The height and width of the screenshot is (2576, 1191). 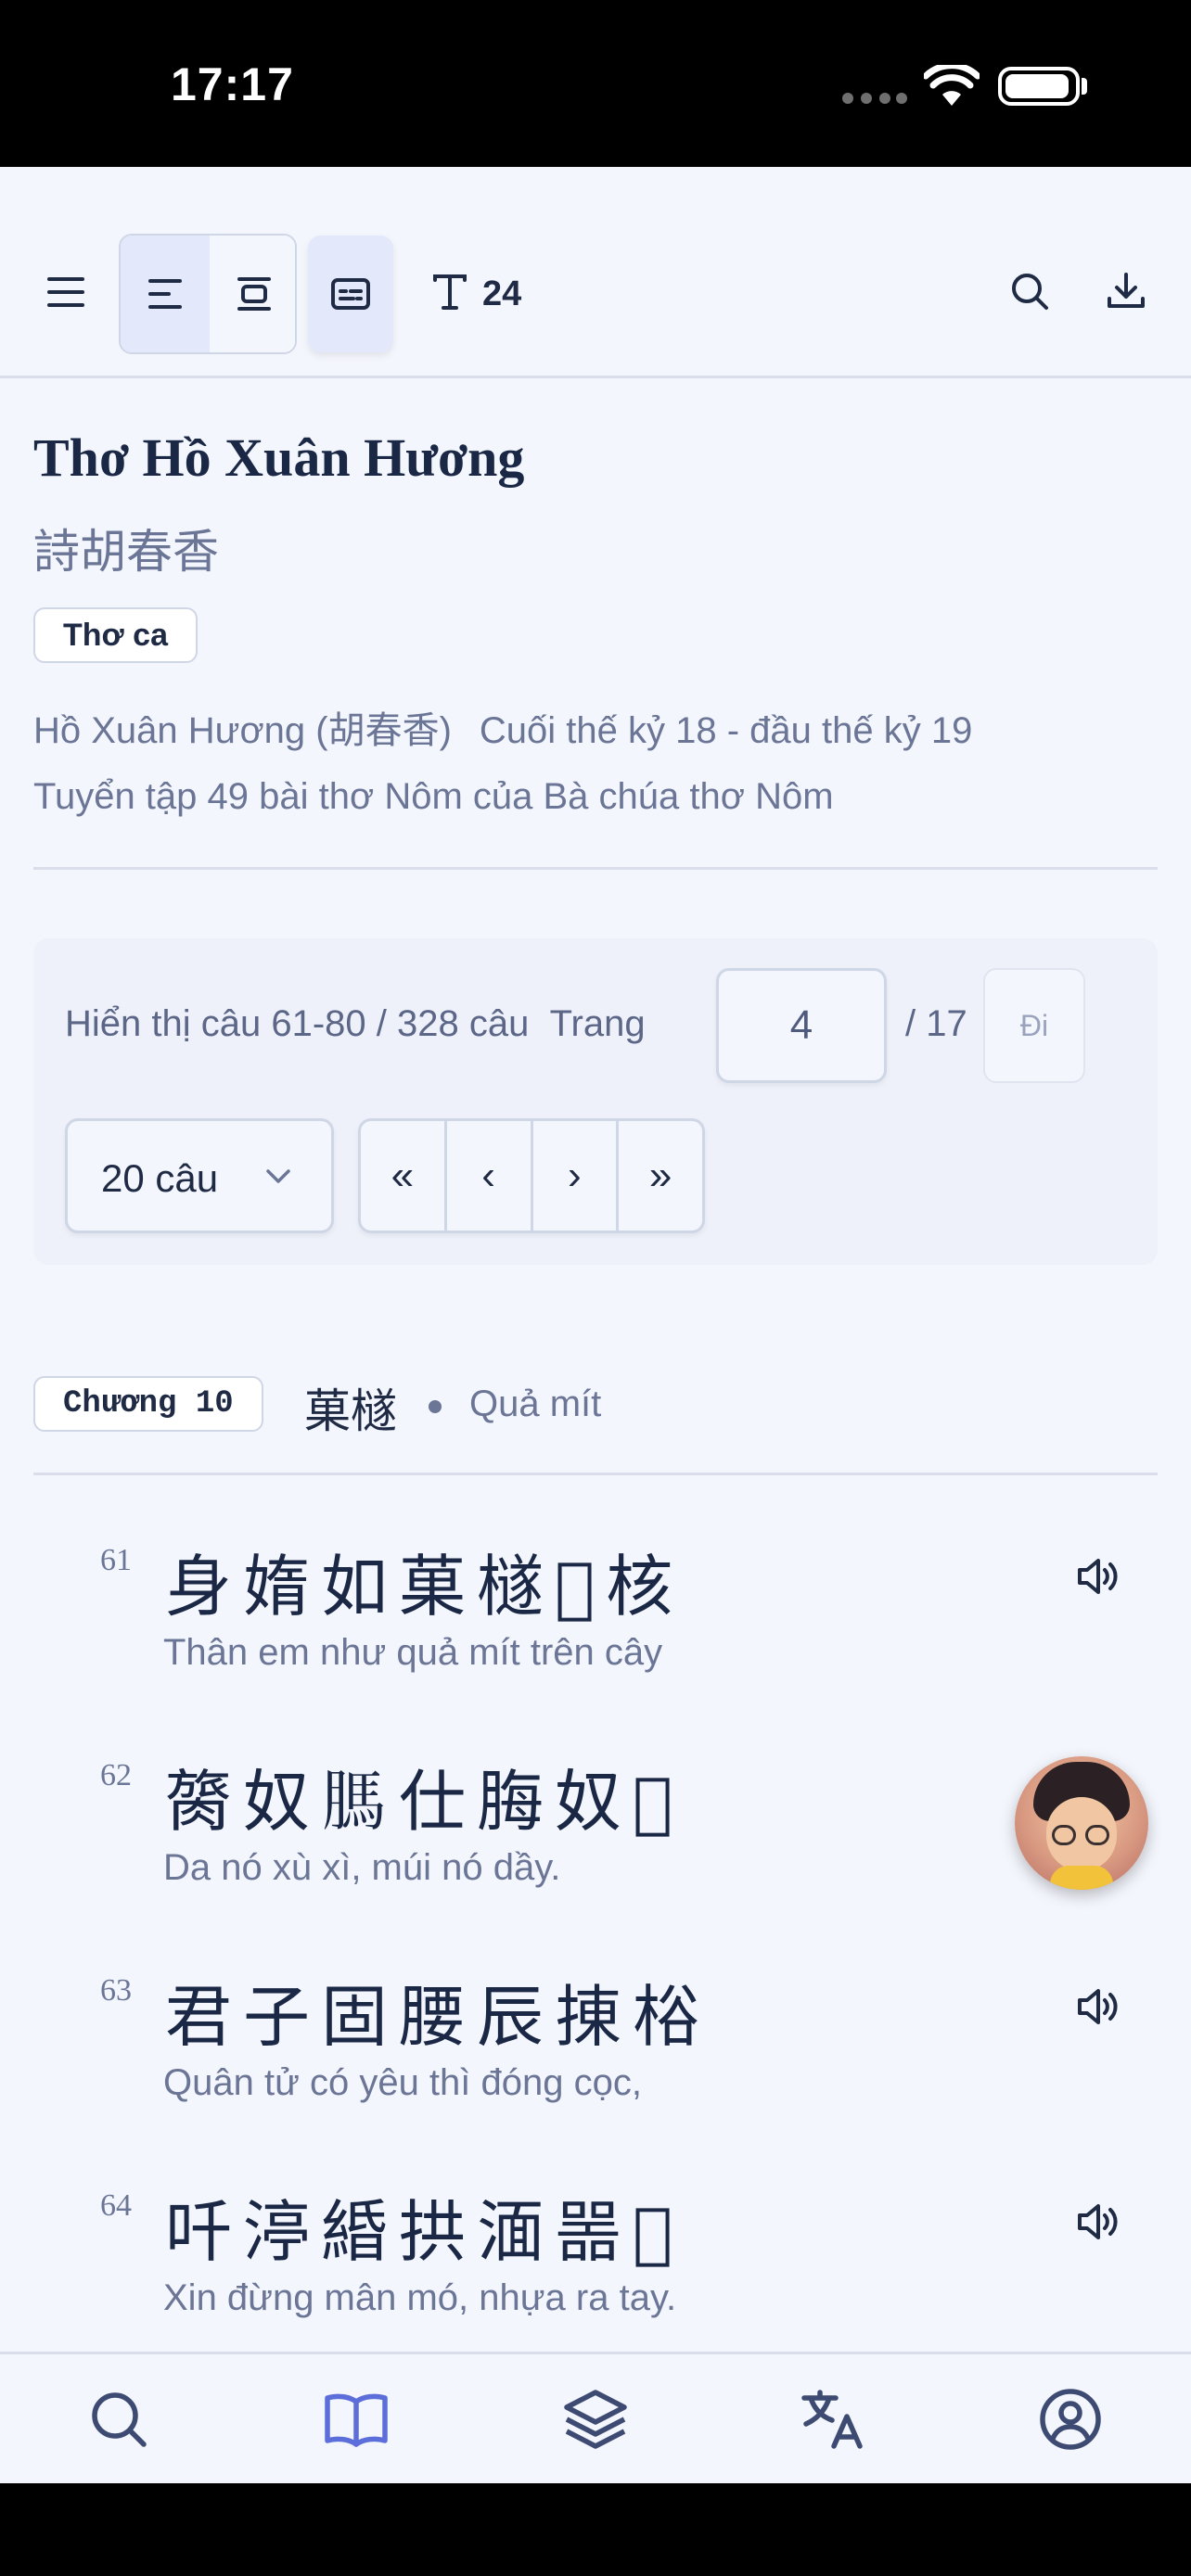 I want to click on prev-page-button: ‹, so click(x=490, y=1176).